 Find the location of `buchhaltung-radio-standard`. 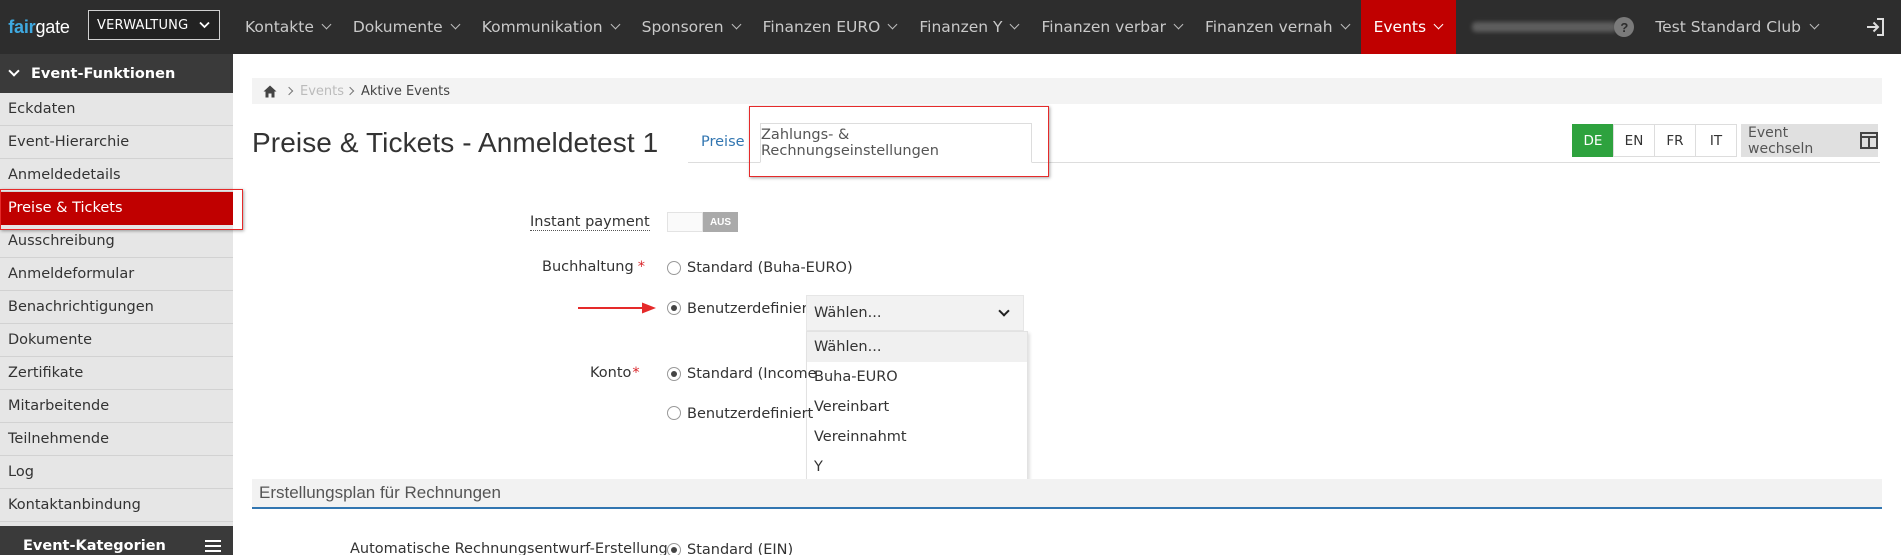

buchhaltung-radio-standard is located at coordinates (674, 268).